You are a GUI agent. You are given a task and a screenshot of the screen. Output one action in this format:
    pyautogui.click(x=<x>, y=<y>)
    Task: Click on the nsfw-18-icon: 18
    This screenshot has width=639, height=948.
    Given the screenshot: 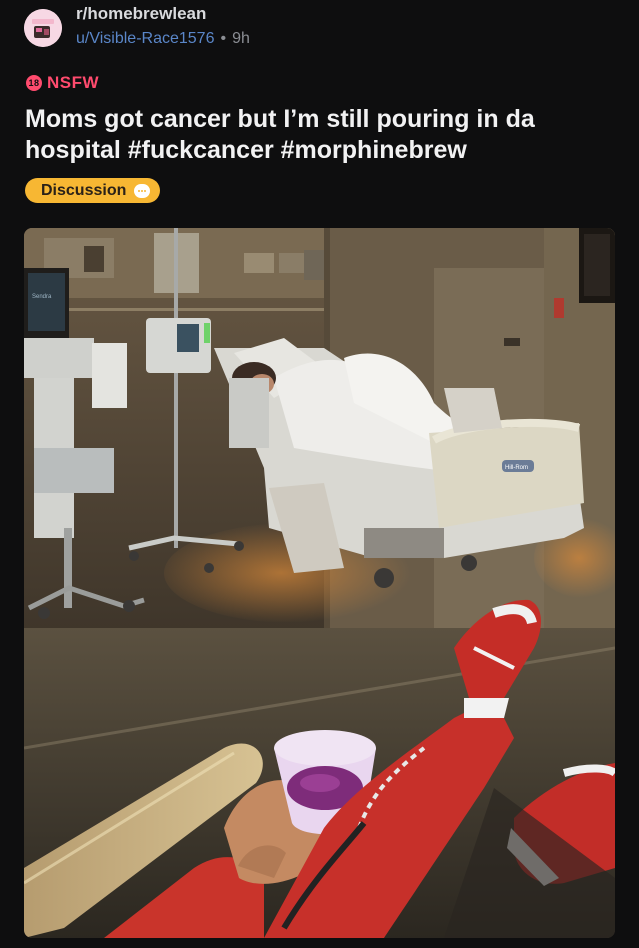 What is the action you would take?
    pyautogui.click(x=34, y=83)
    